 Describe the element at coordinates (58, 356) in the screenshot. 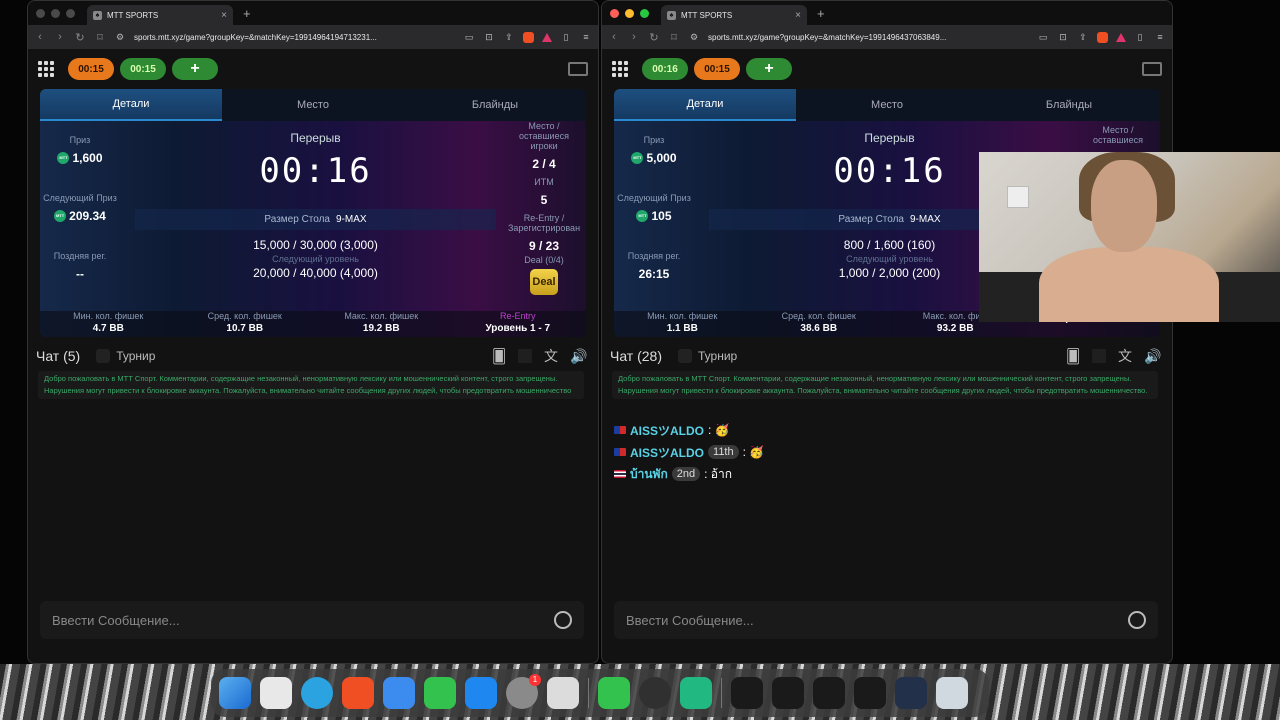

I see `chat-title: Чат (5)` at that location.